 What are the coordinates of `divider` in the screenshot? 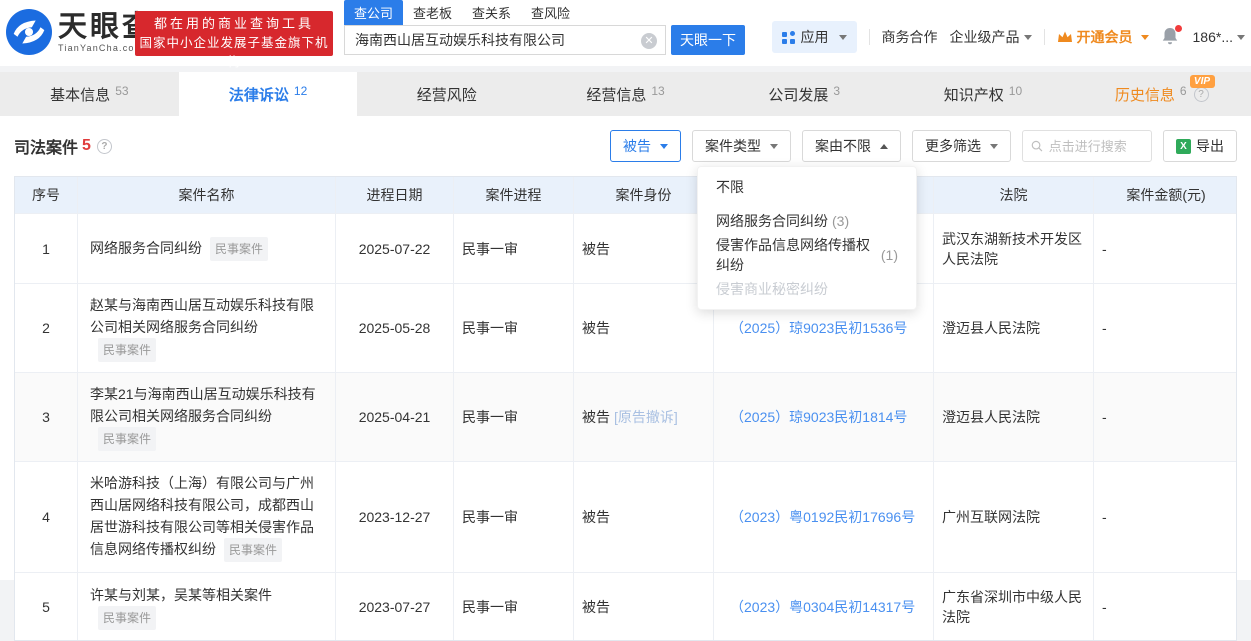 It's located at (869, 37).